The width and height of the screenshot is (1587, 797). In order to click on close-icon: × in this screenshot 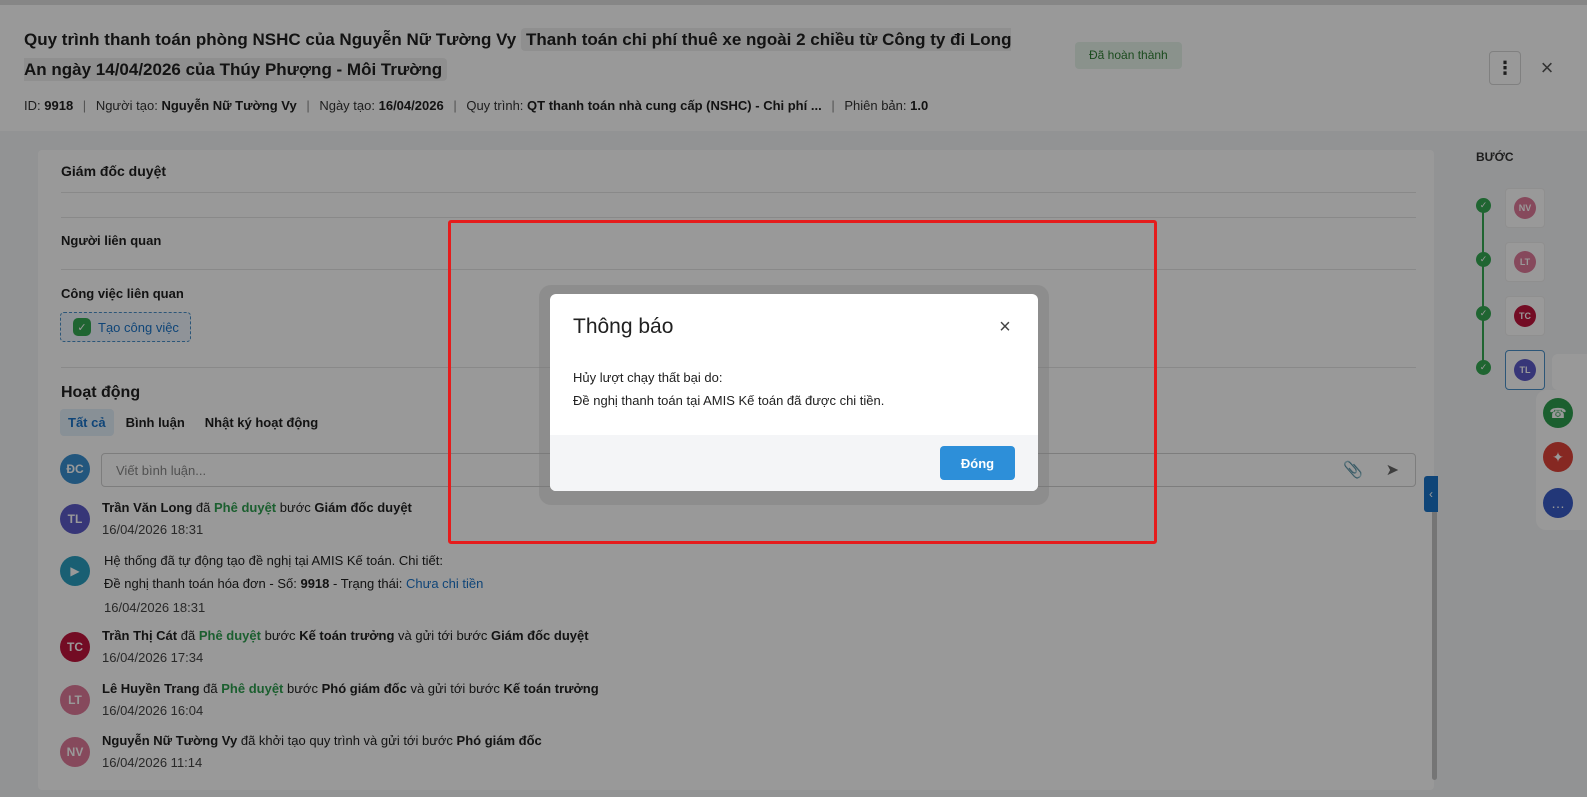, I will do `click(1005, 327)`.